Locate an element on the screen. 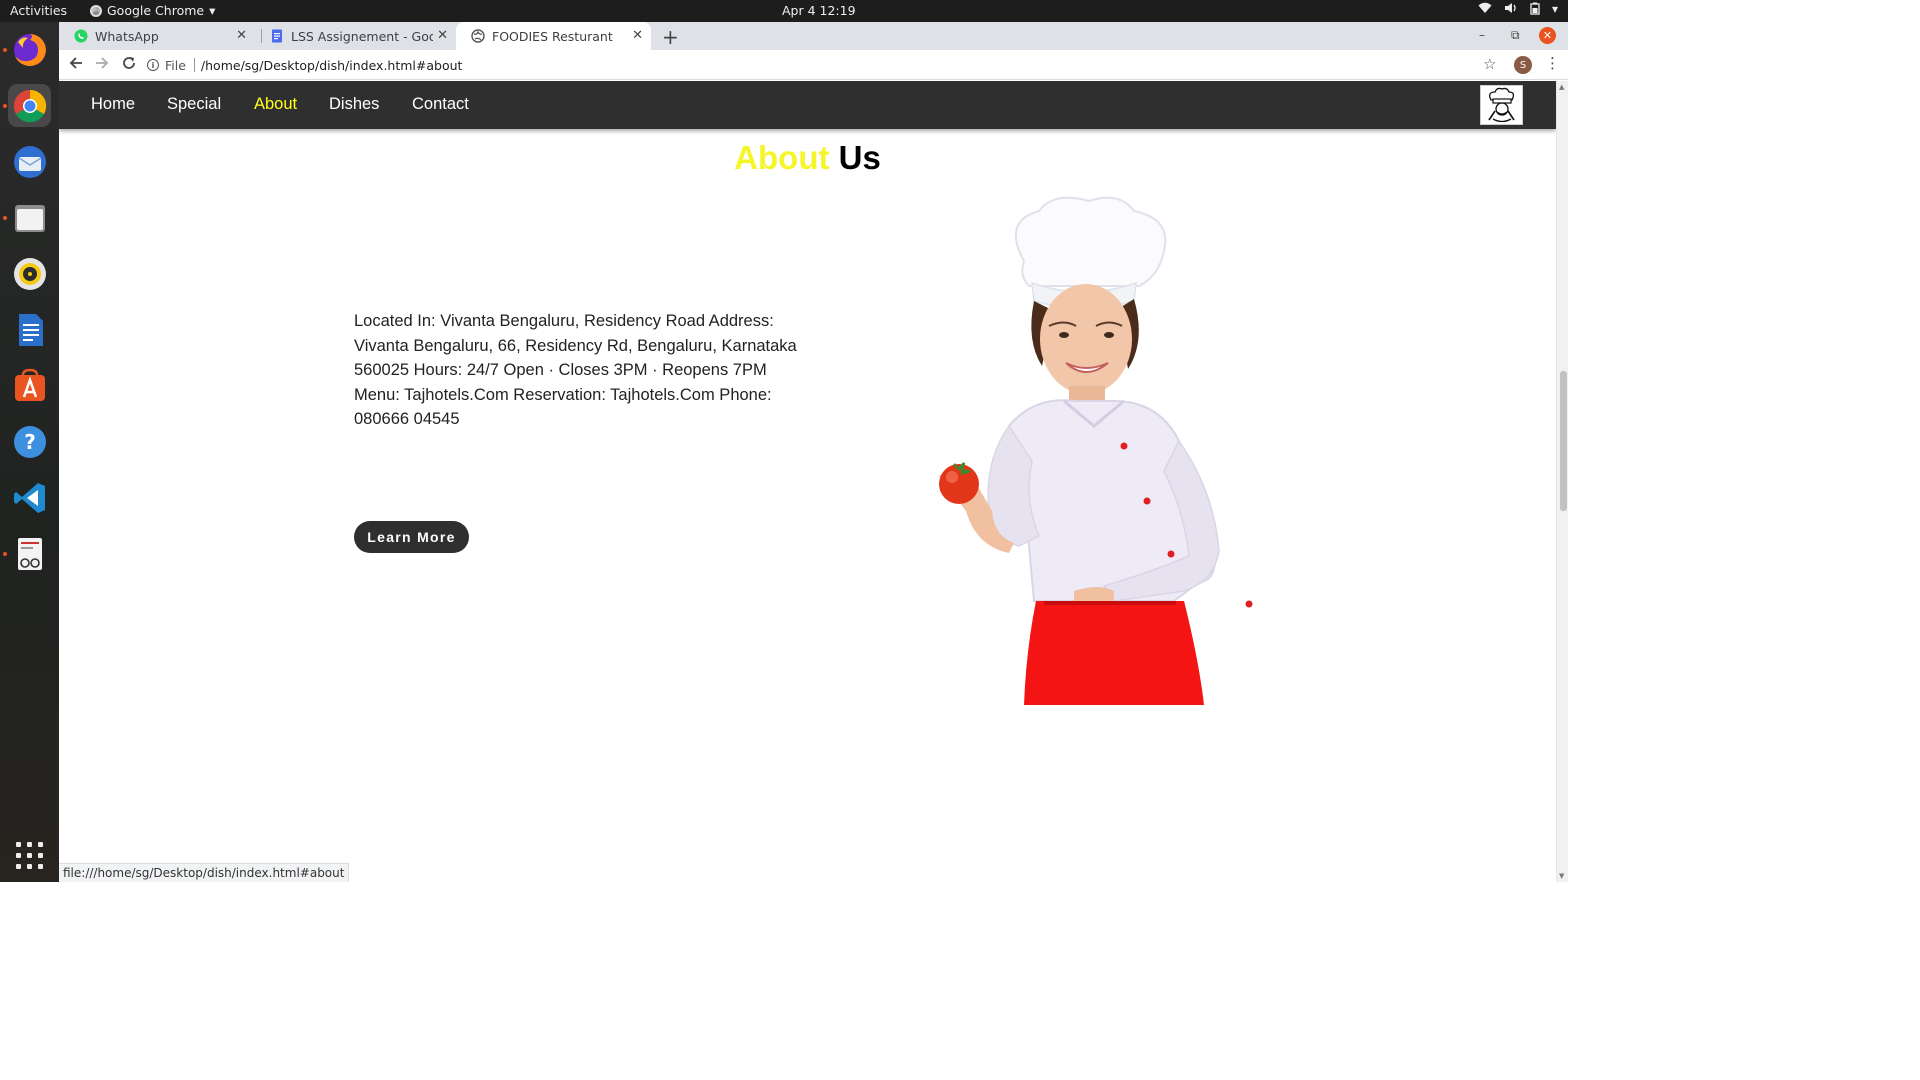  dock-firefox is located at coordinates (29, 49).